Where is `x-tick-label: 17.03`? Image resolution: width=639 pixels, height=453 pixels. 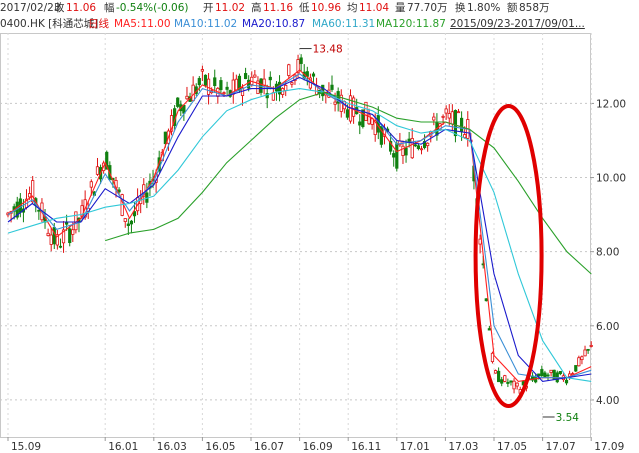 x-tick-label: 17.03 is located at coordinates (463, 447).